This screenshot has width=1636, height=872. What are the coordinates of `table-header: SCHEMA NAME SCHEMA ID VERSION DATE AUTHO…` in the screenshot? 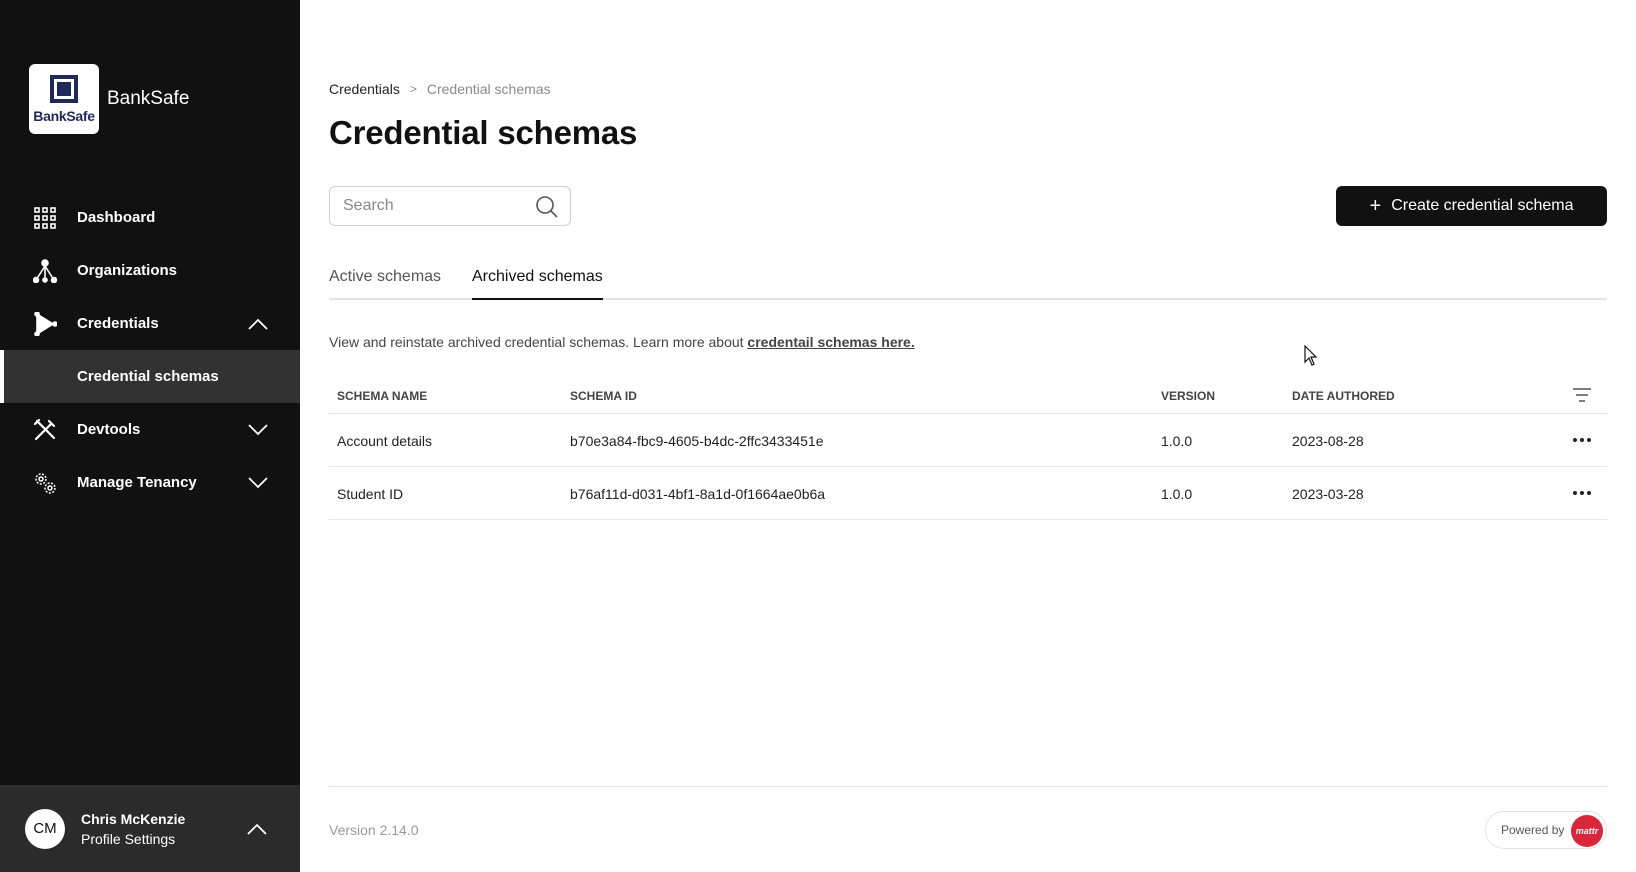 It's located at (968, 395).